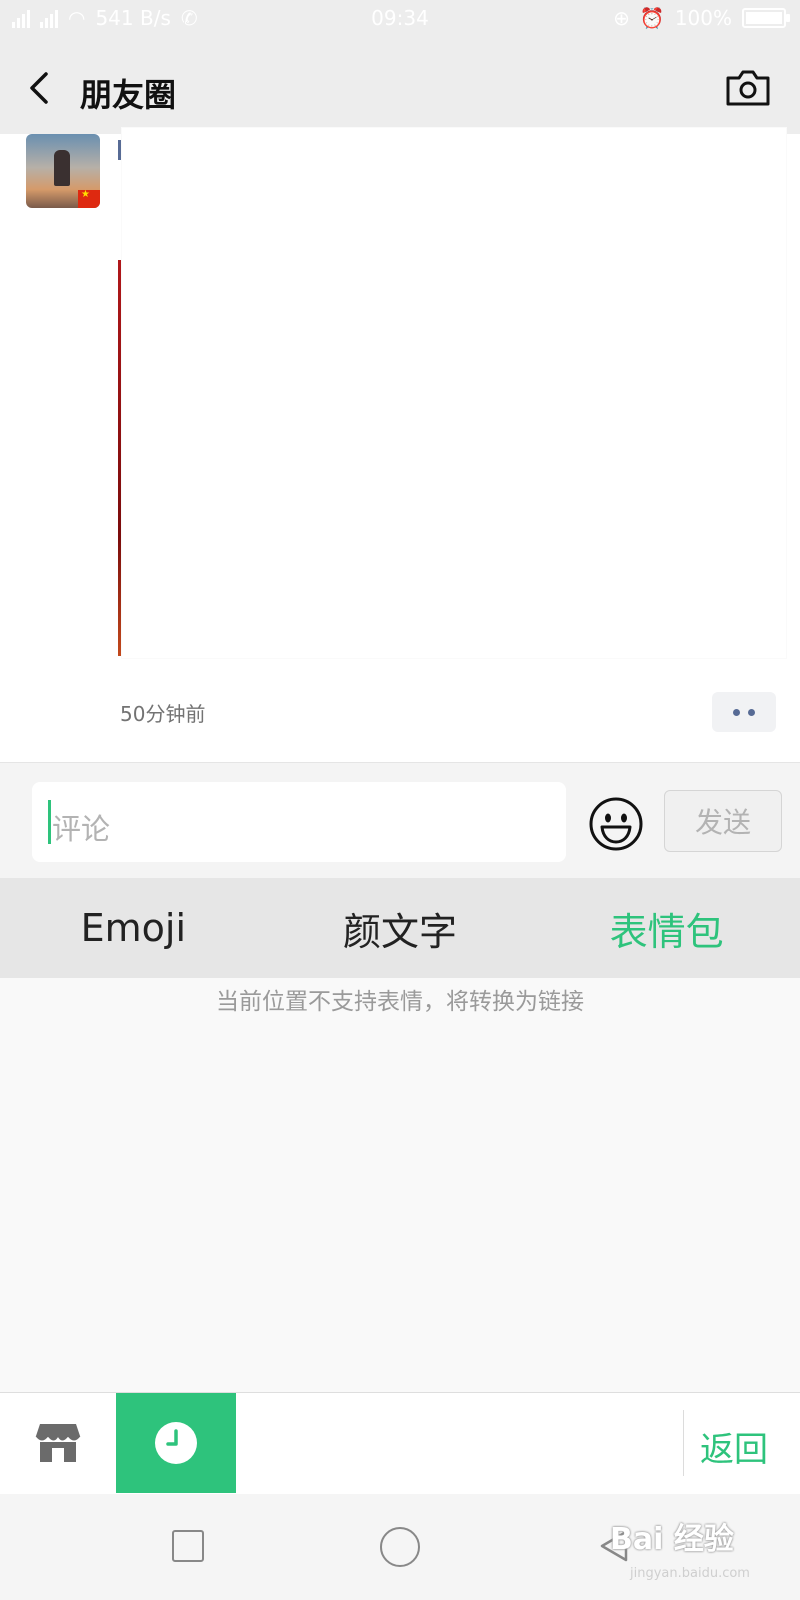  What do you see at coordinates (734, 1446) in the screenshot?
I see `return-button: 返回` at bounding box center [734, 1446].